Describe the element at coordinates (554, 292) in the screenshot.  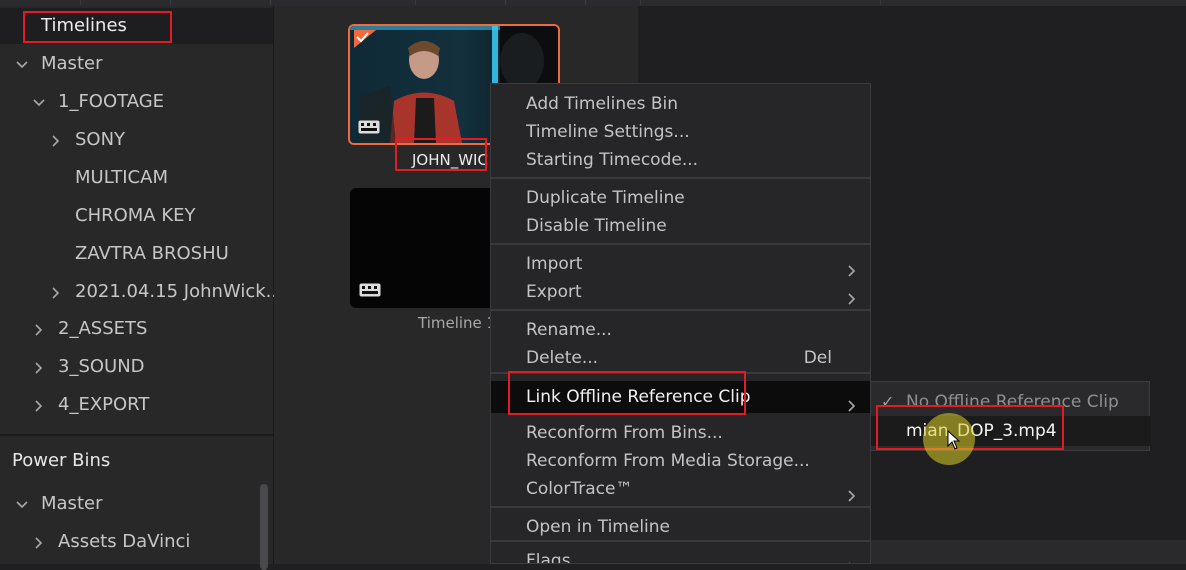
I see `menu-item-label: Export` at that location.